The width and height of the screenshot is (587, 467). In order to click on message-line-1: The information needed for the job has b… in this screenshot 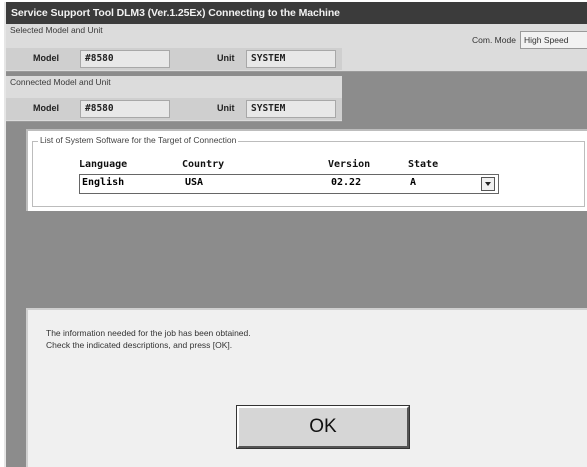, I will do `click(148, 333)`.